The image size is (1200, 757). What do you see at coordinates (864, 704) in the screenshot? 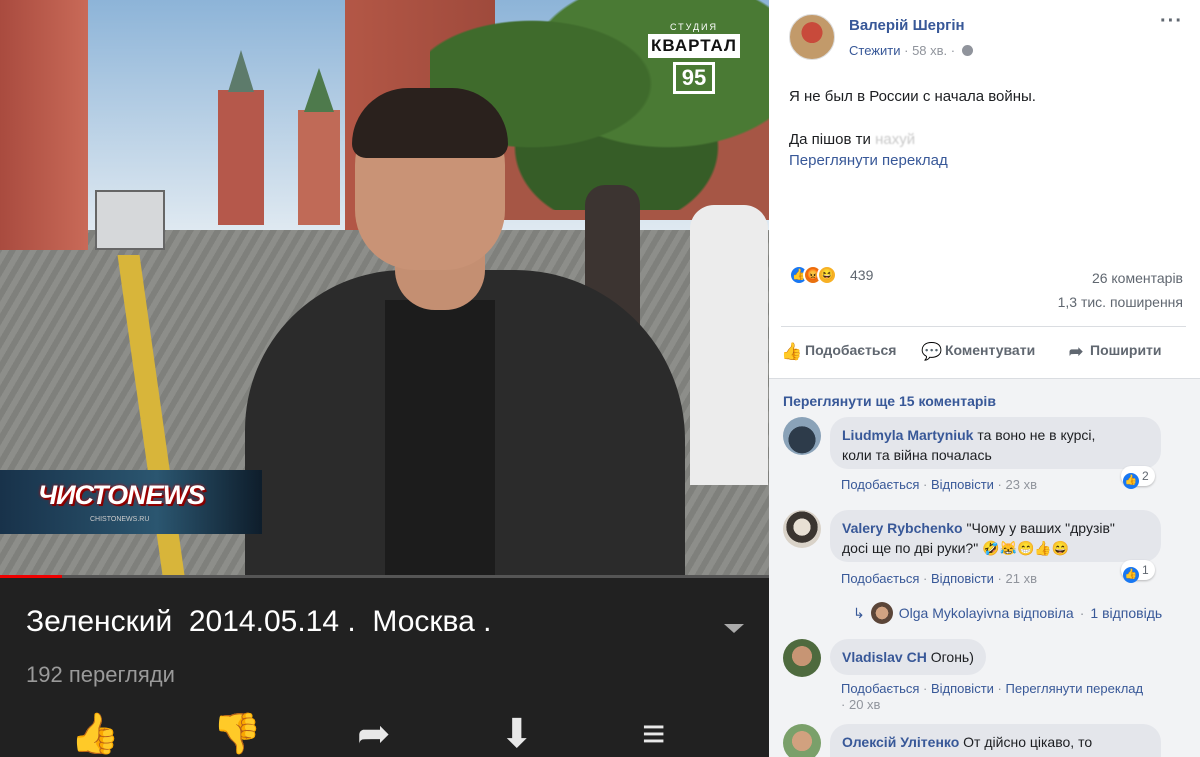
I see `comment-time: 20 хв` at bounding box center [864, 704].